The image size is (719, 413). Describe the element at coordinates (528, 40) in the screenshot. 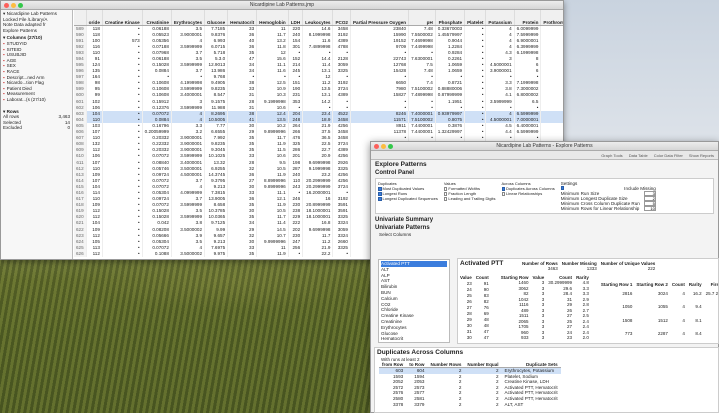

I see `table-cell: 6.9000001` at that location.